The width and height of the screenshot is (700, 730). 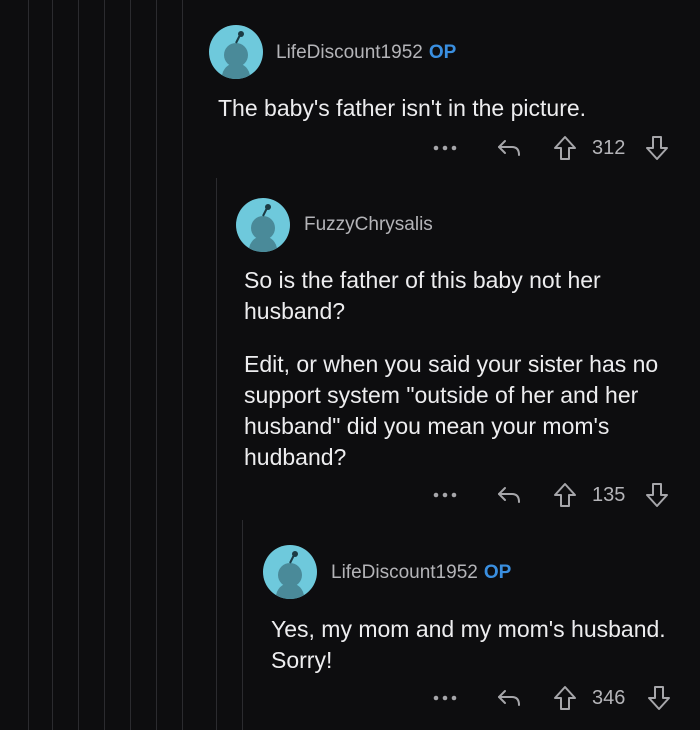 I want to click on comment-body: Yes, my mom and my mom's husband. Sorry!, so click(x=471, y=645).